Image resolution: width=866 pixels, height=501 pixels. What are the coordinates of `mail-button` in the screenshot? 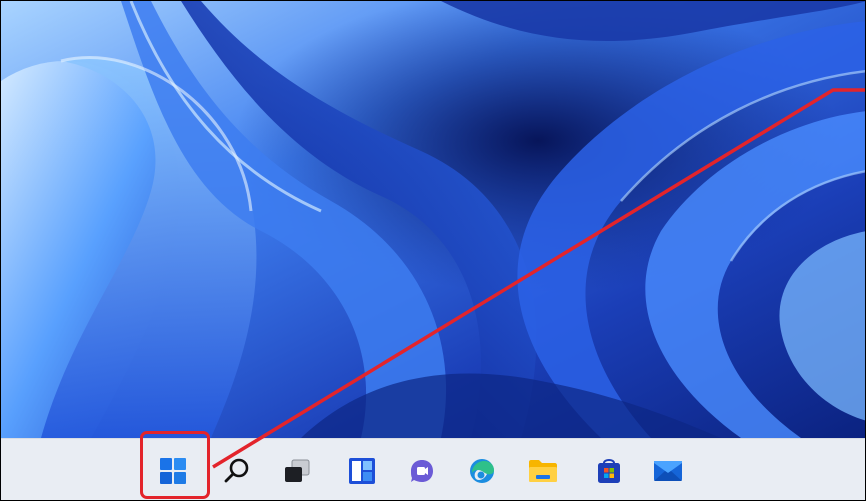 It's located at (668, 471).